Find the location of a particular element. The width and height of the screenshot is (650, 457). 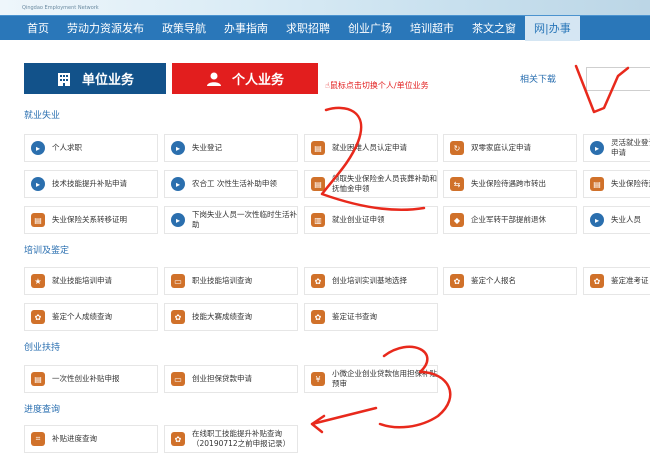

service-card: ▤ 失业保险关系转移证明 is located at coordinates (91, 220).